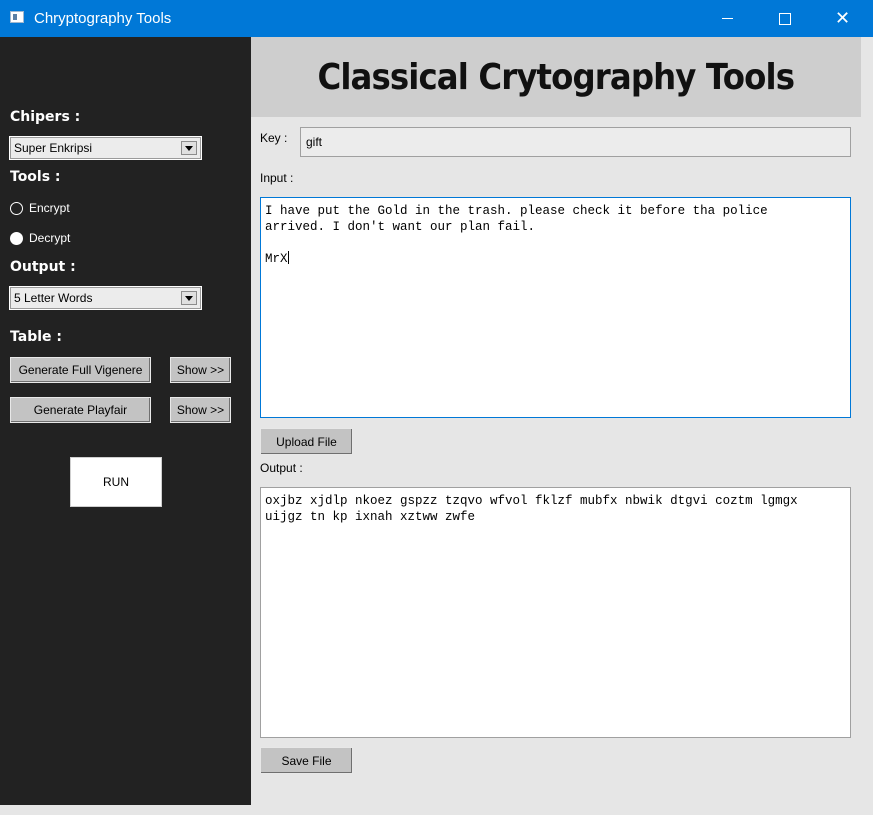  Describe the element at coordinates (274, 138) in the screenshot. I see `key-label: Key :` at that location.